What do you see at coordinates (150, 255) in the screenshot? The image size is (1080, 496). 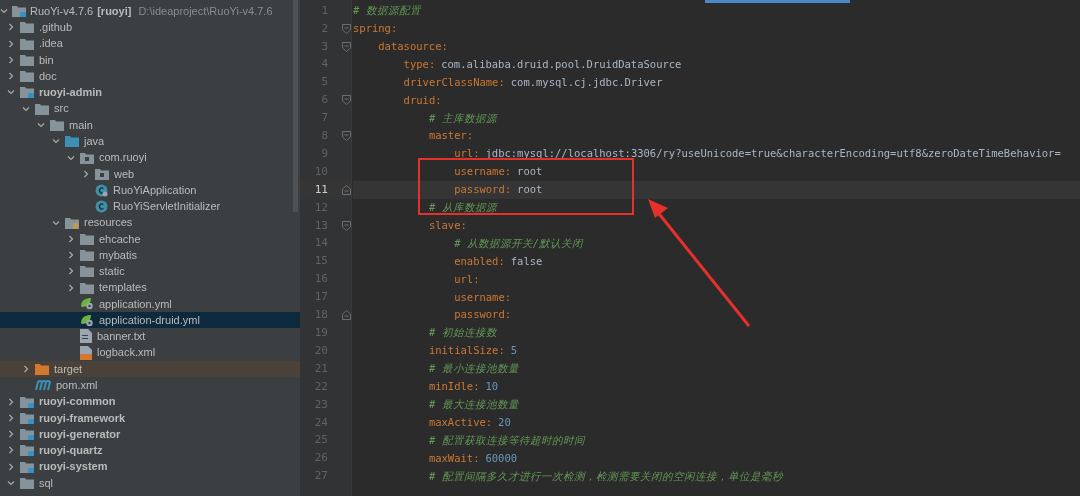 I see `tree-row: mybatis` at bounding box center [150, 255].